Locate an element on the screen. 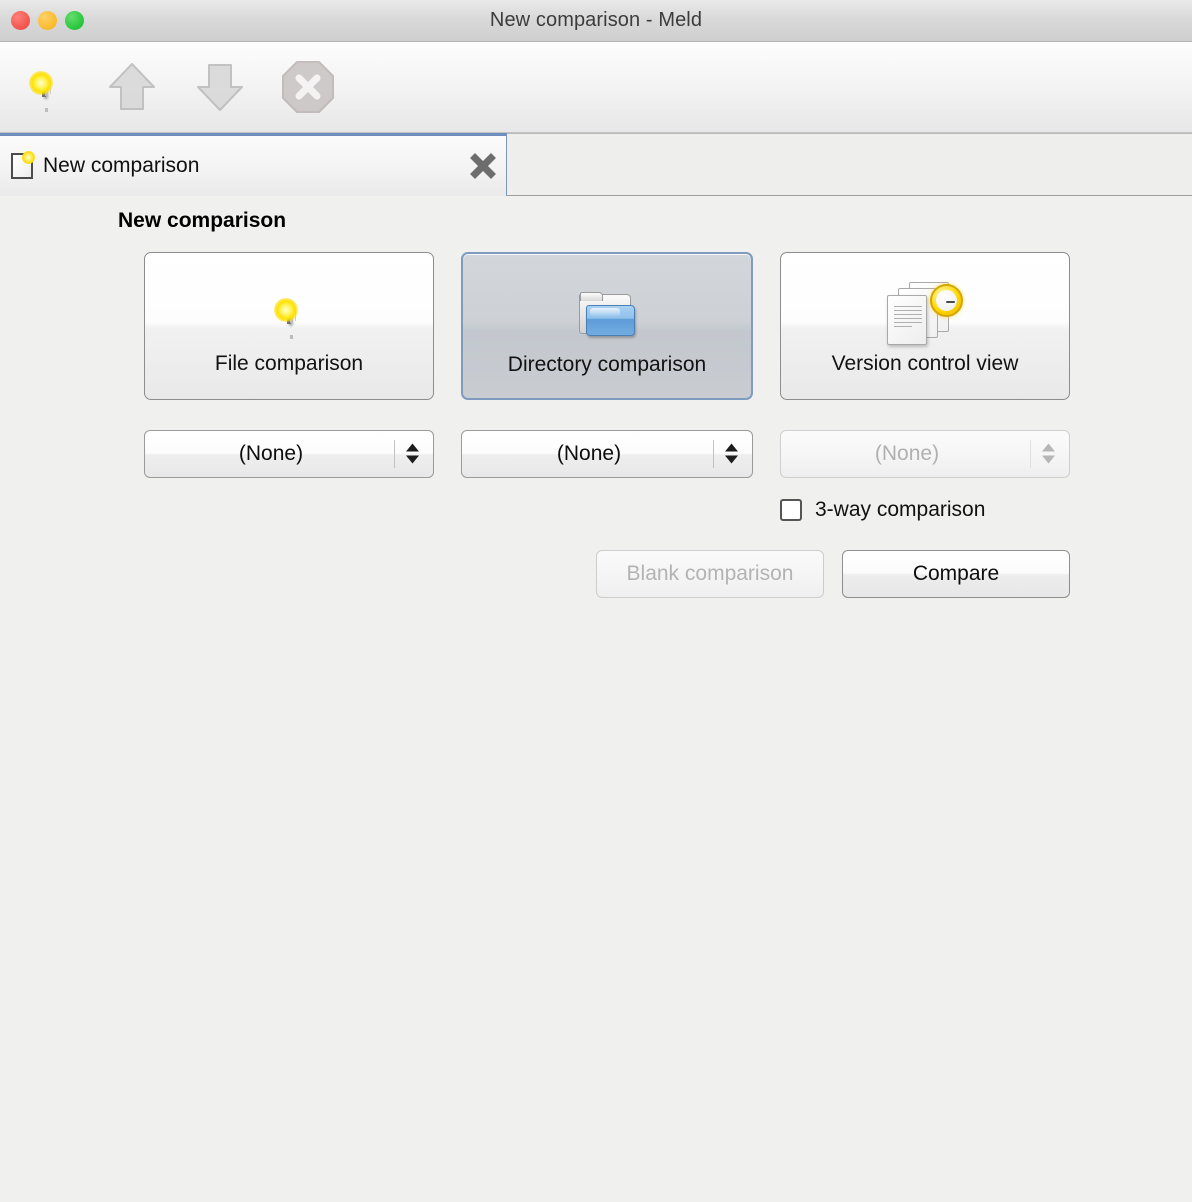 The height and width of the screenshot is (1202, 1192). path-combo-1: (None) is located at coordinates (289, 454).